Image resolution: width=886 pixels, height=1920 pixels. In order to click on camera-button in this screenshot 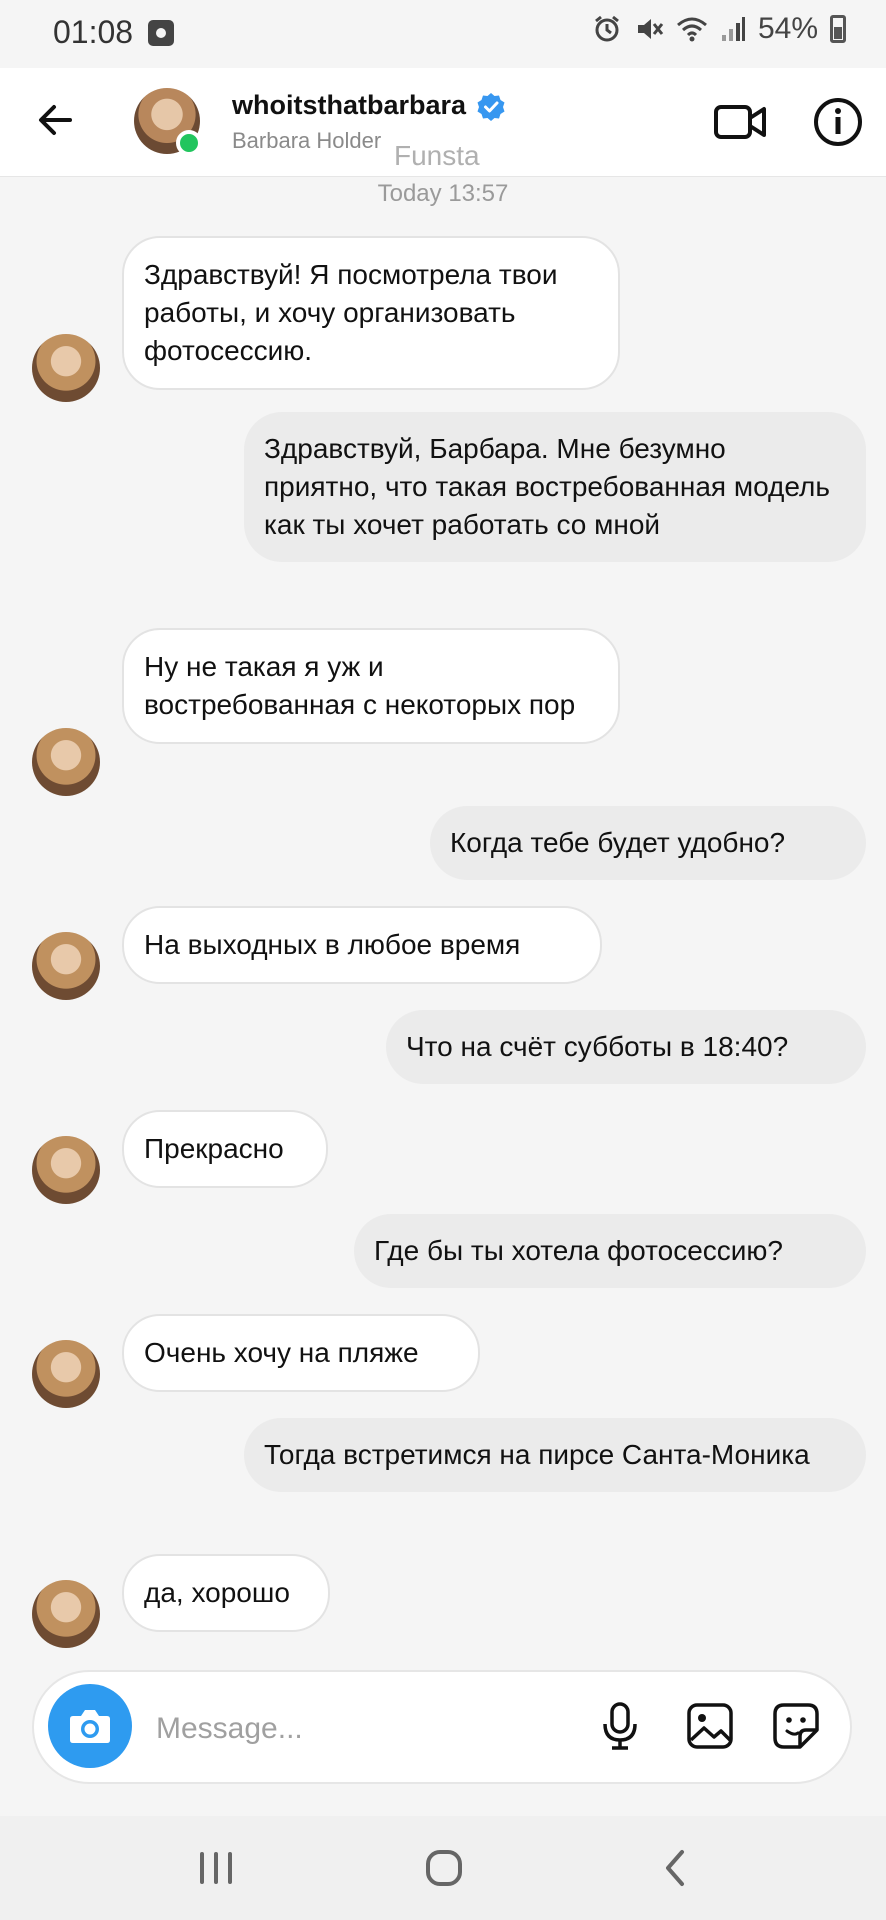, I will do `click(90, 1726)`.